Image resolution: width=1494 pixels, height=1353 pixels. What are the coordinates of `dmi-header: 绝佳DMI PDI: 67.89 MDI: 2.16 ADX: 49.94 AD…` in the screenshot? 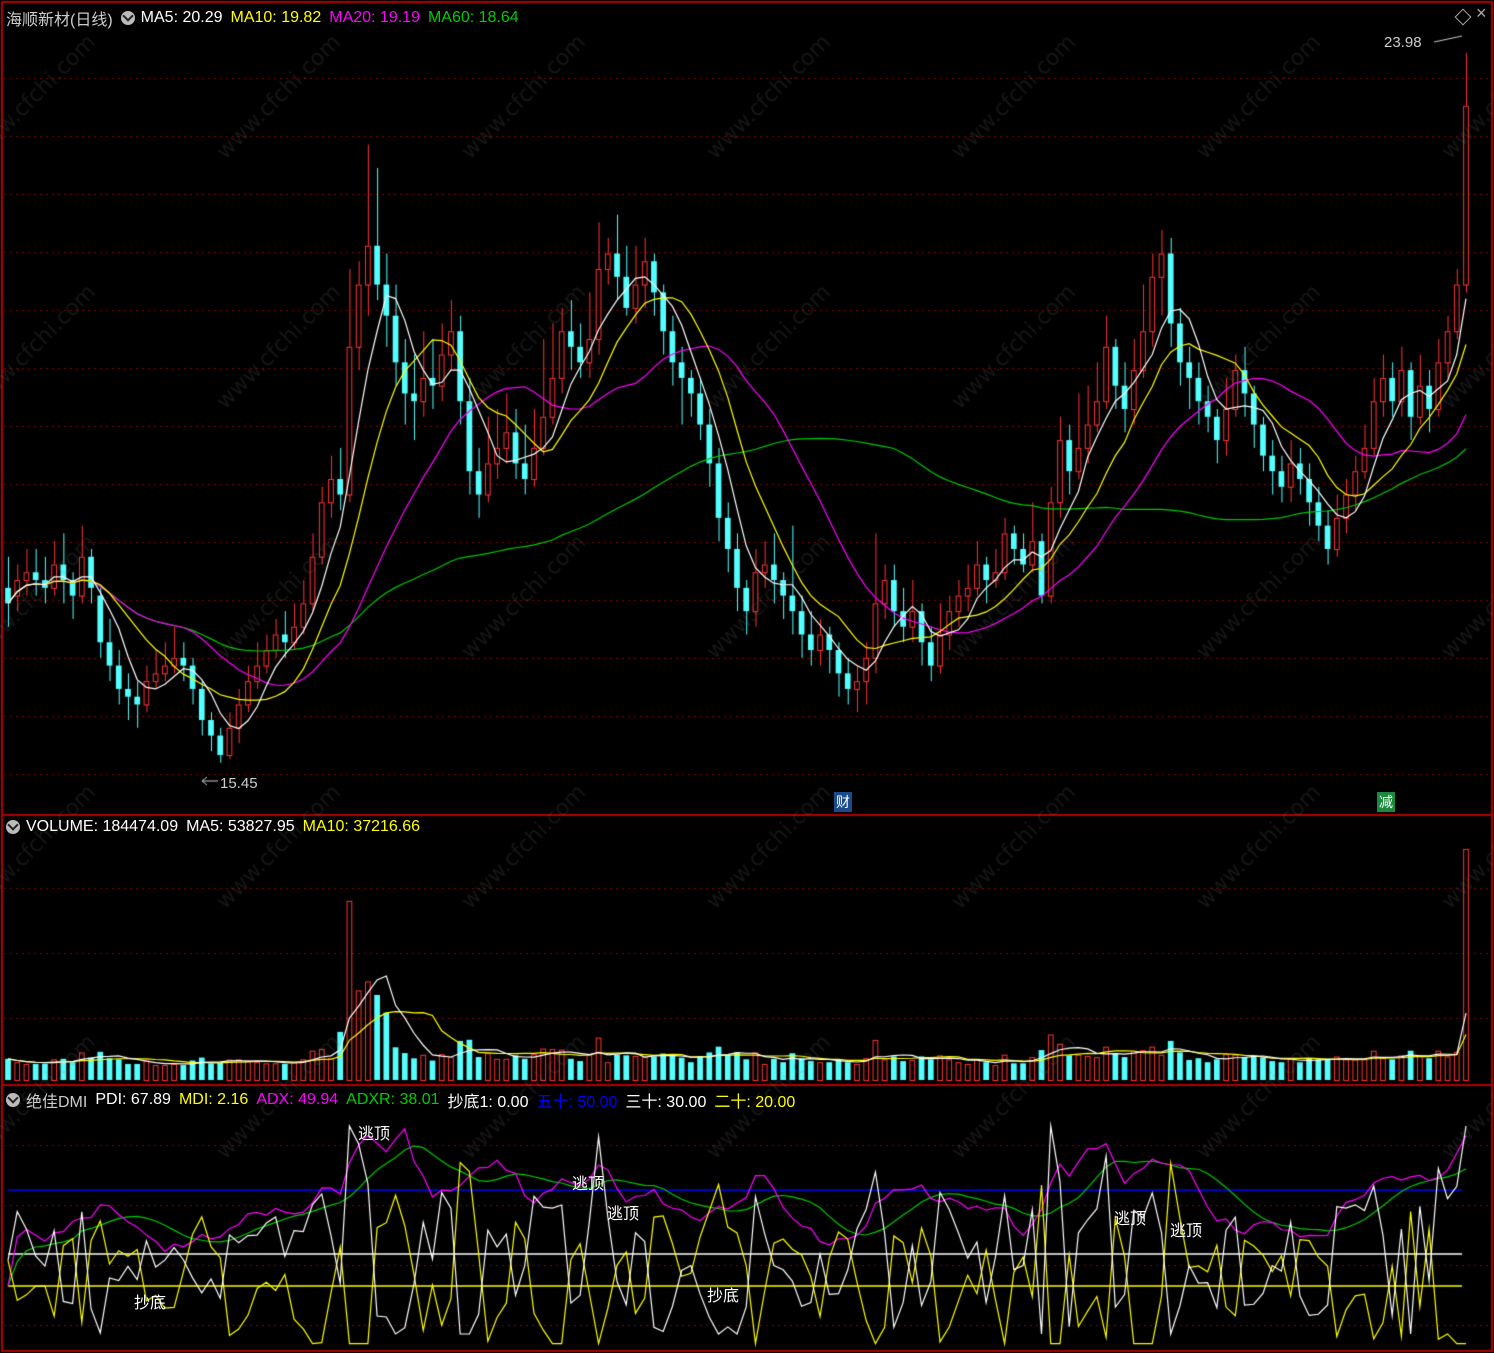 It's located at (404, 1100).